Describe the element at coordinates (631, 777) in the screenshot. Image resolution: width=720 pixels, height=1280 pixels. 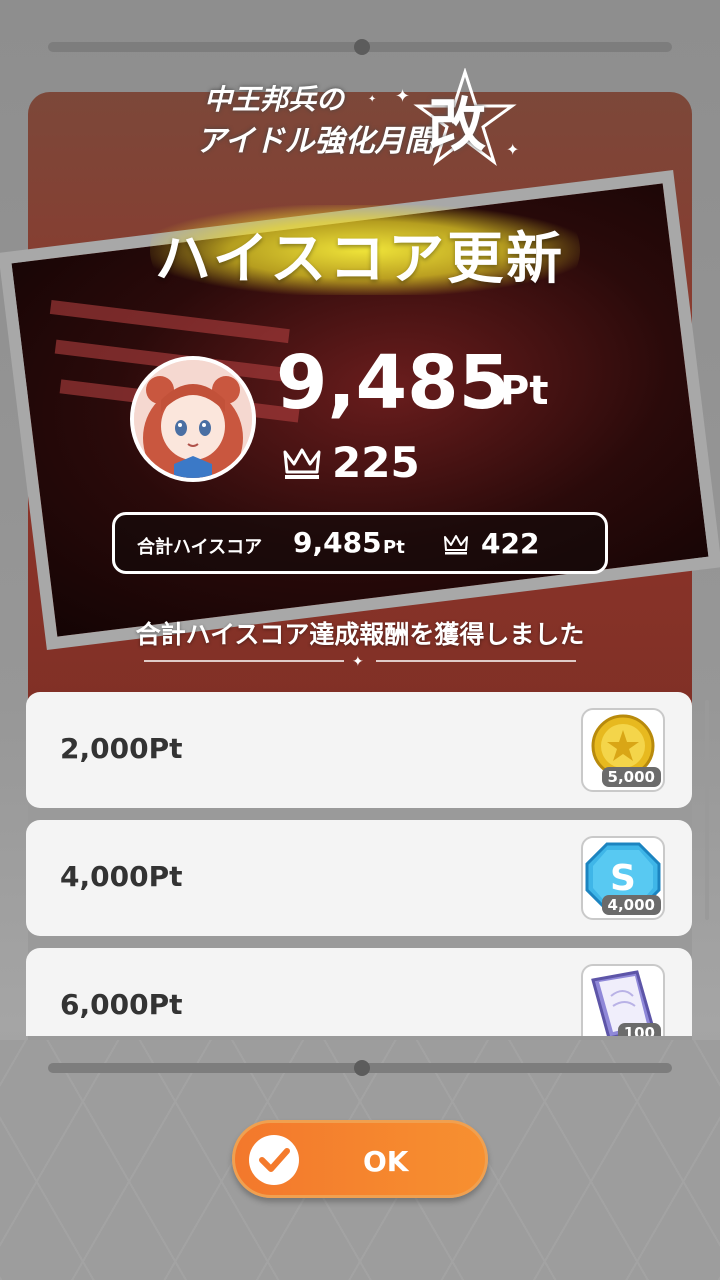
I see `reward-quantity: 5,000` at that location.